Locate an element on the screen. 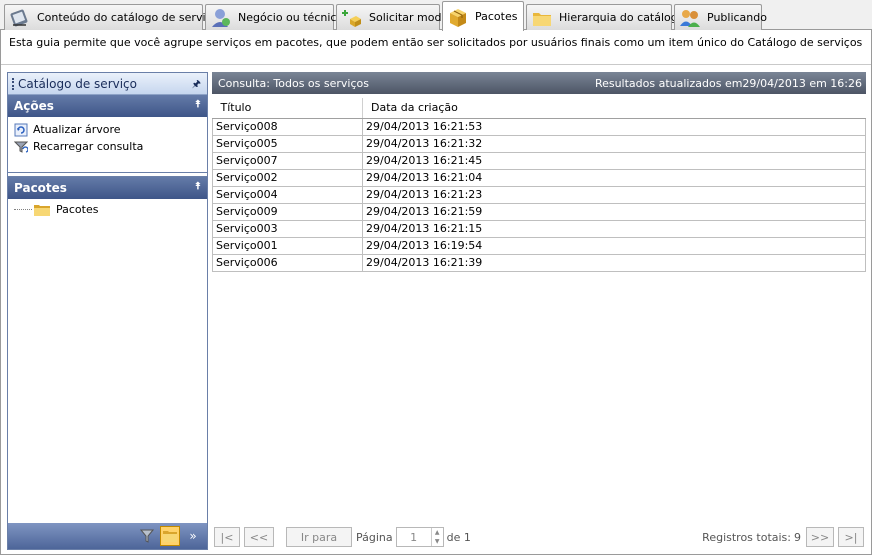 The image size is (872, 555). spin-arrows-icon: ▲ ▼ is located at coordinates (436, 537).